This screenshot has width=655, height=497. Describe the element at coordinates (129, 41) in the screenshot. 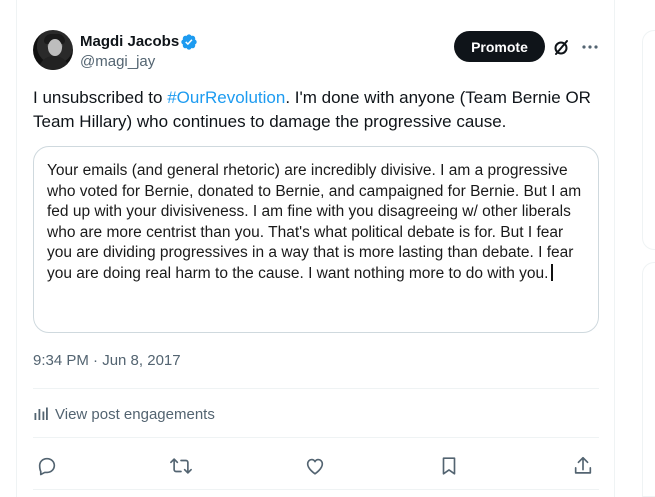

I see `author-name: Magdi Jacobs` at that location.